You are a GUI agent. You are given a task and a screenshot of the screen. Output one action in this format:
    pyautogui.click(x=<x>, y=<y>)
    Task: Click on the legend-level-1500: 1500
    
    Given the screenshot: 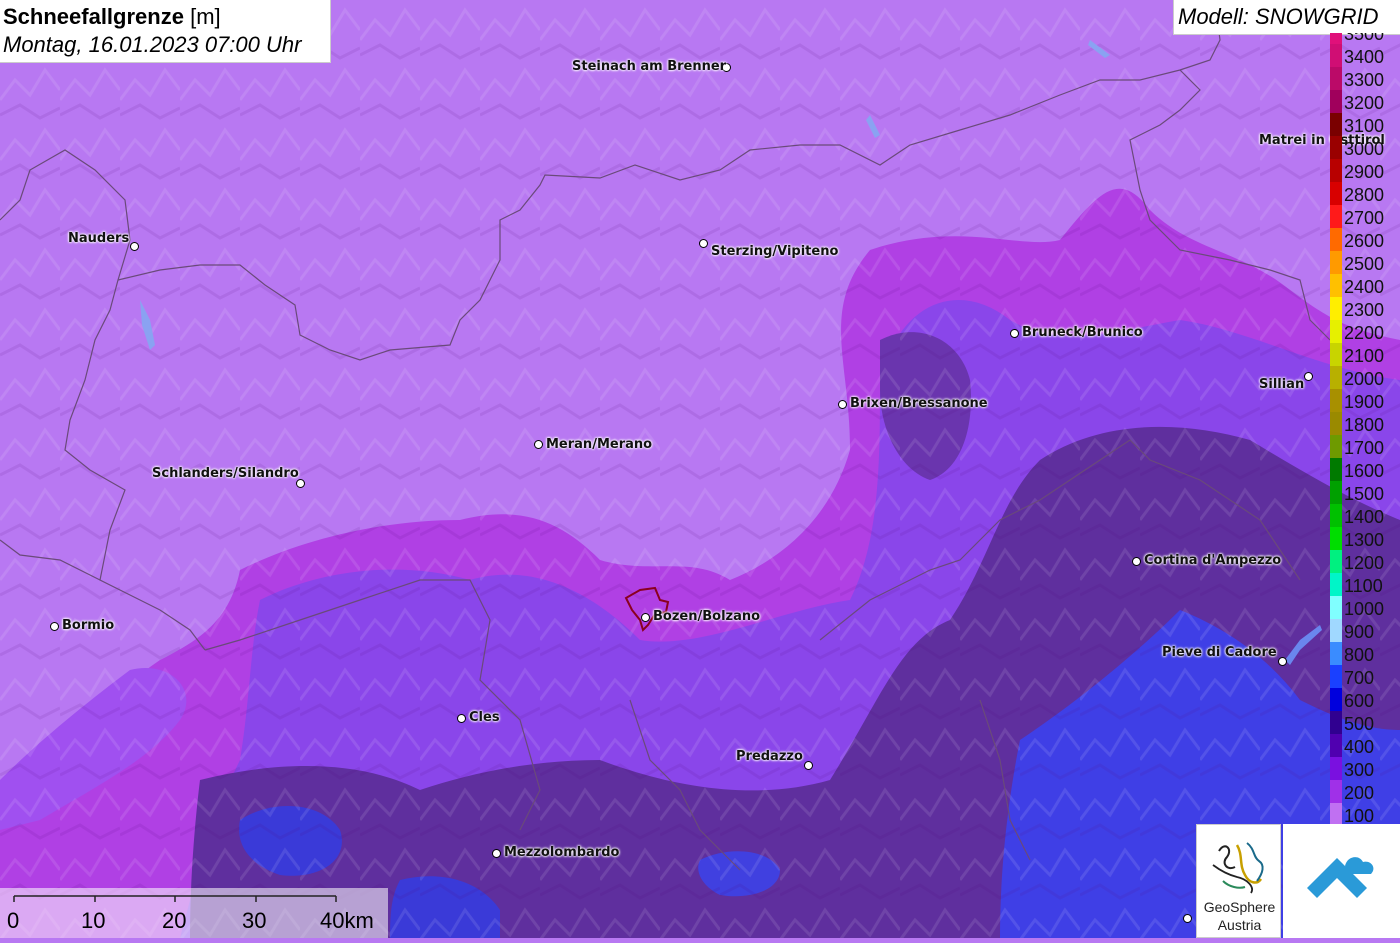 What is the action you would take?
    pyautogui.click(x=1365, y=492)
    